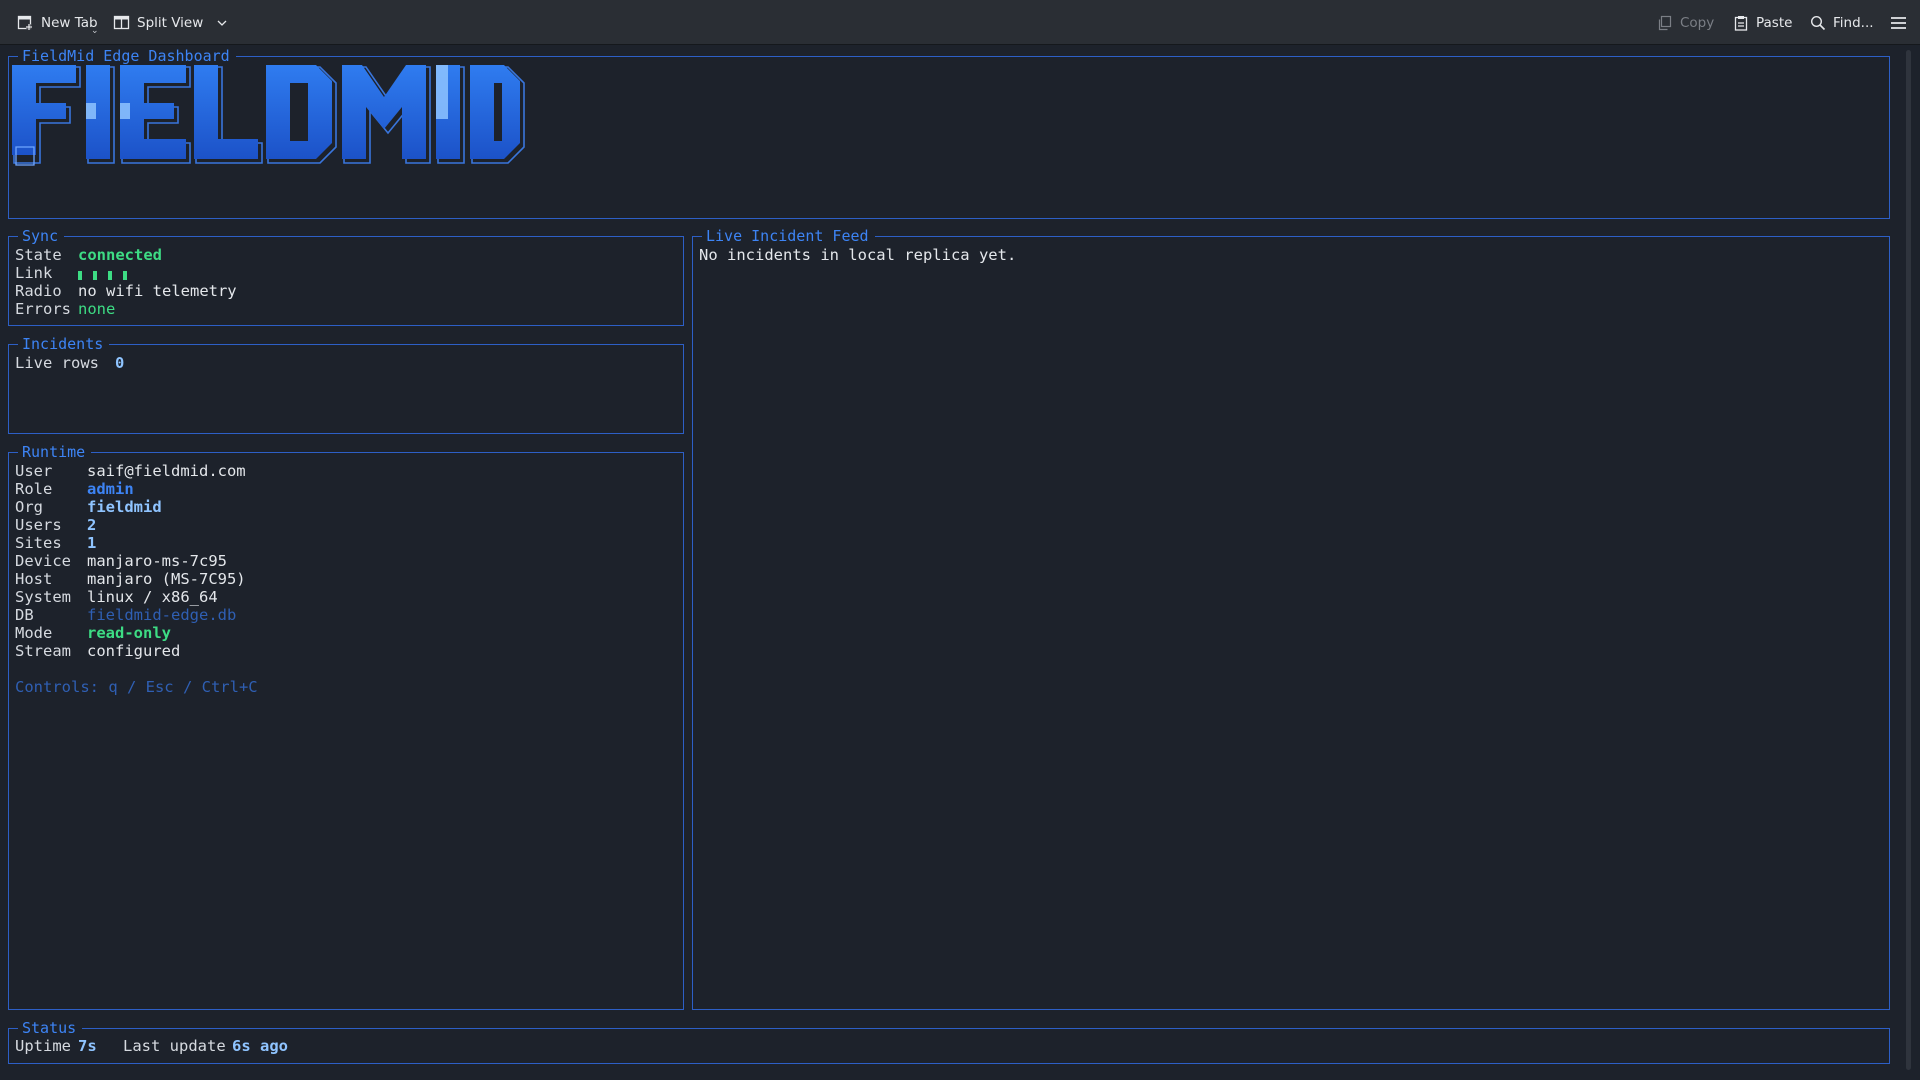 This screenshot has width=1920, height=1080. What do you see at coordinates (43, 309) in the screenshot?
I see `sync-errors-label: Errors` at bounding box center [43, 309].